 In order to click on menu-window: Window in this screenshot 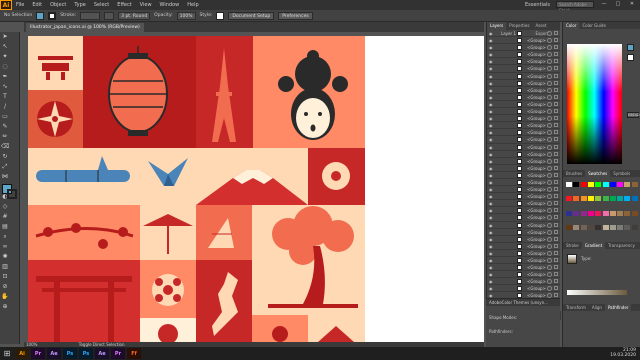, I will do `click(170, 5)`.